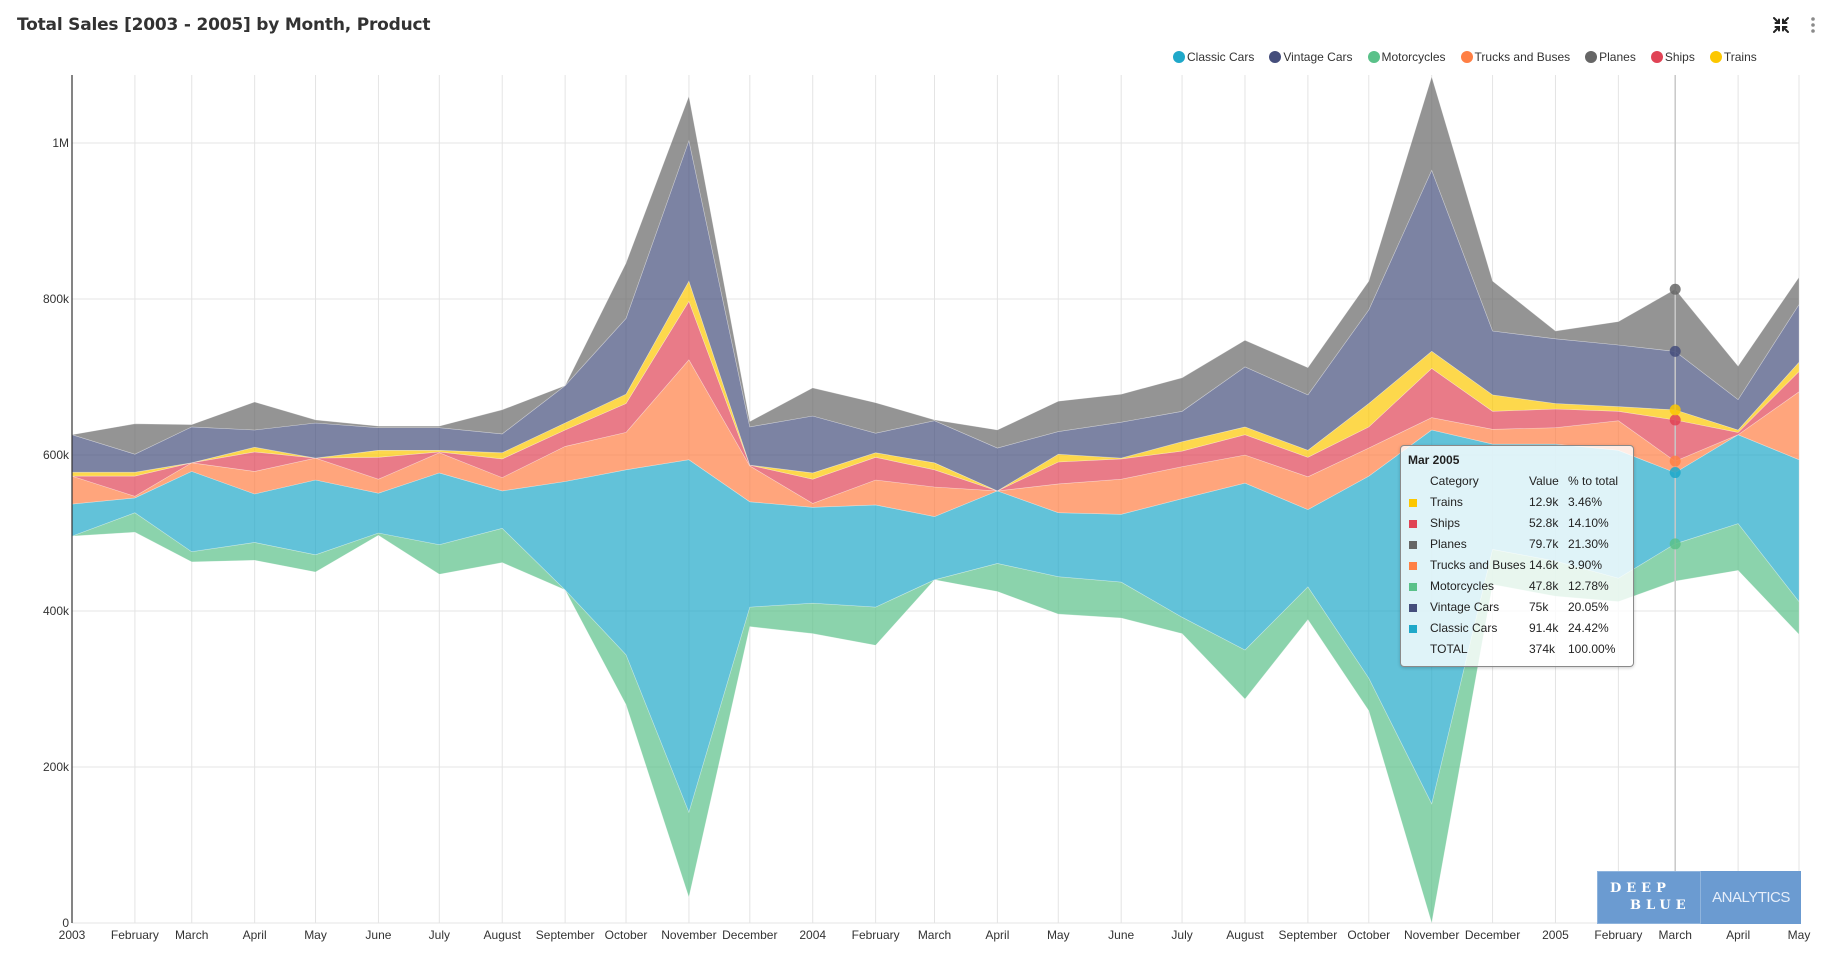 Image resolution: width=1832 pixels, height=967 pixels. I want to click on tooltip-row: Planes 79.7k 21.30%, so click(1514, 544).